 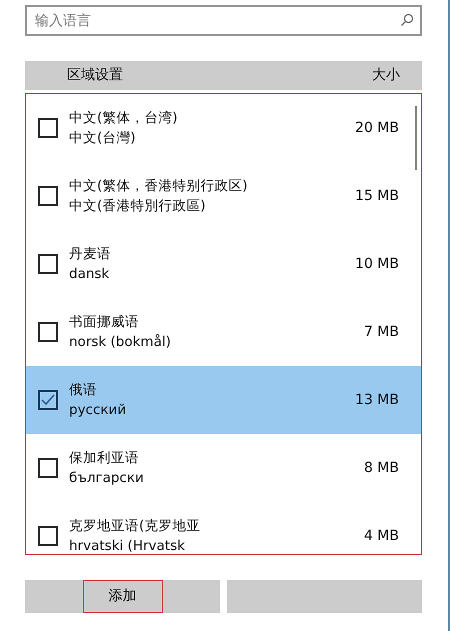 What do you see at coordinates (223, 528) in the screenshot?
I see `list-row: 克罗地亚语(克罗地亚 hrvatski (Hrvatsk 4 MB` at bounding box center [223, 528].